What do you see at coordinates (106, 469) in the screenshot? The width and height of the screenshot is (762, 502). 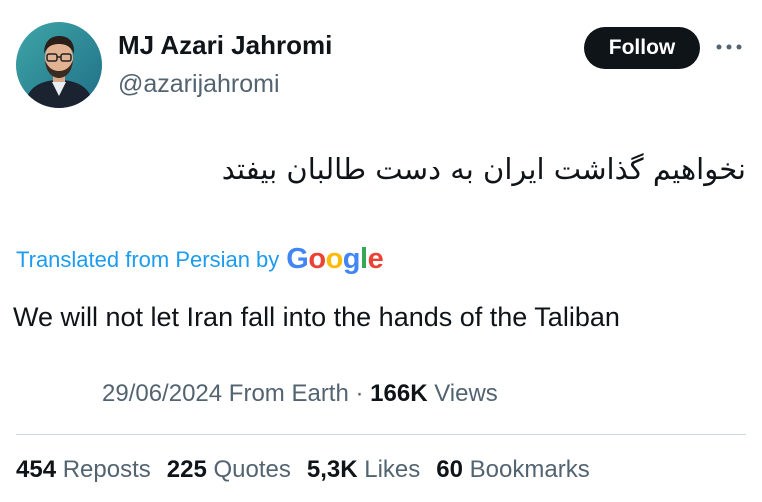 I see `stat-label: Reposts` at bounding box center [106, 469].